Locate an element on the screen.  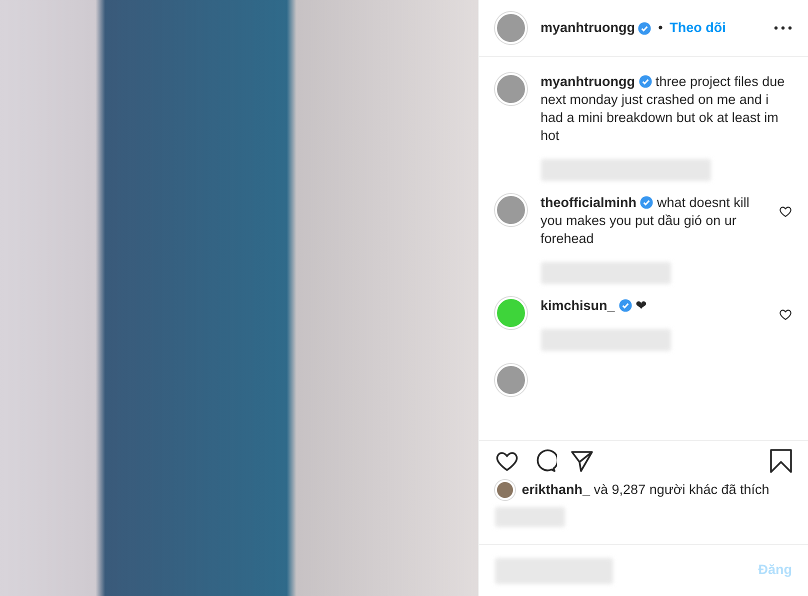
follow-button: Theo dõi is located at coordinates (698, 28).